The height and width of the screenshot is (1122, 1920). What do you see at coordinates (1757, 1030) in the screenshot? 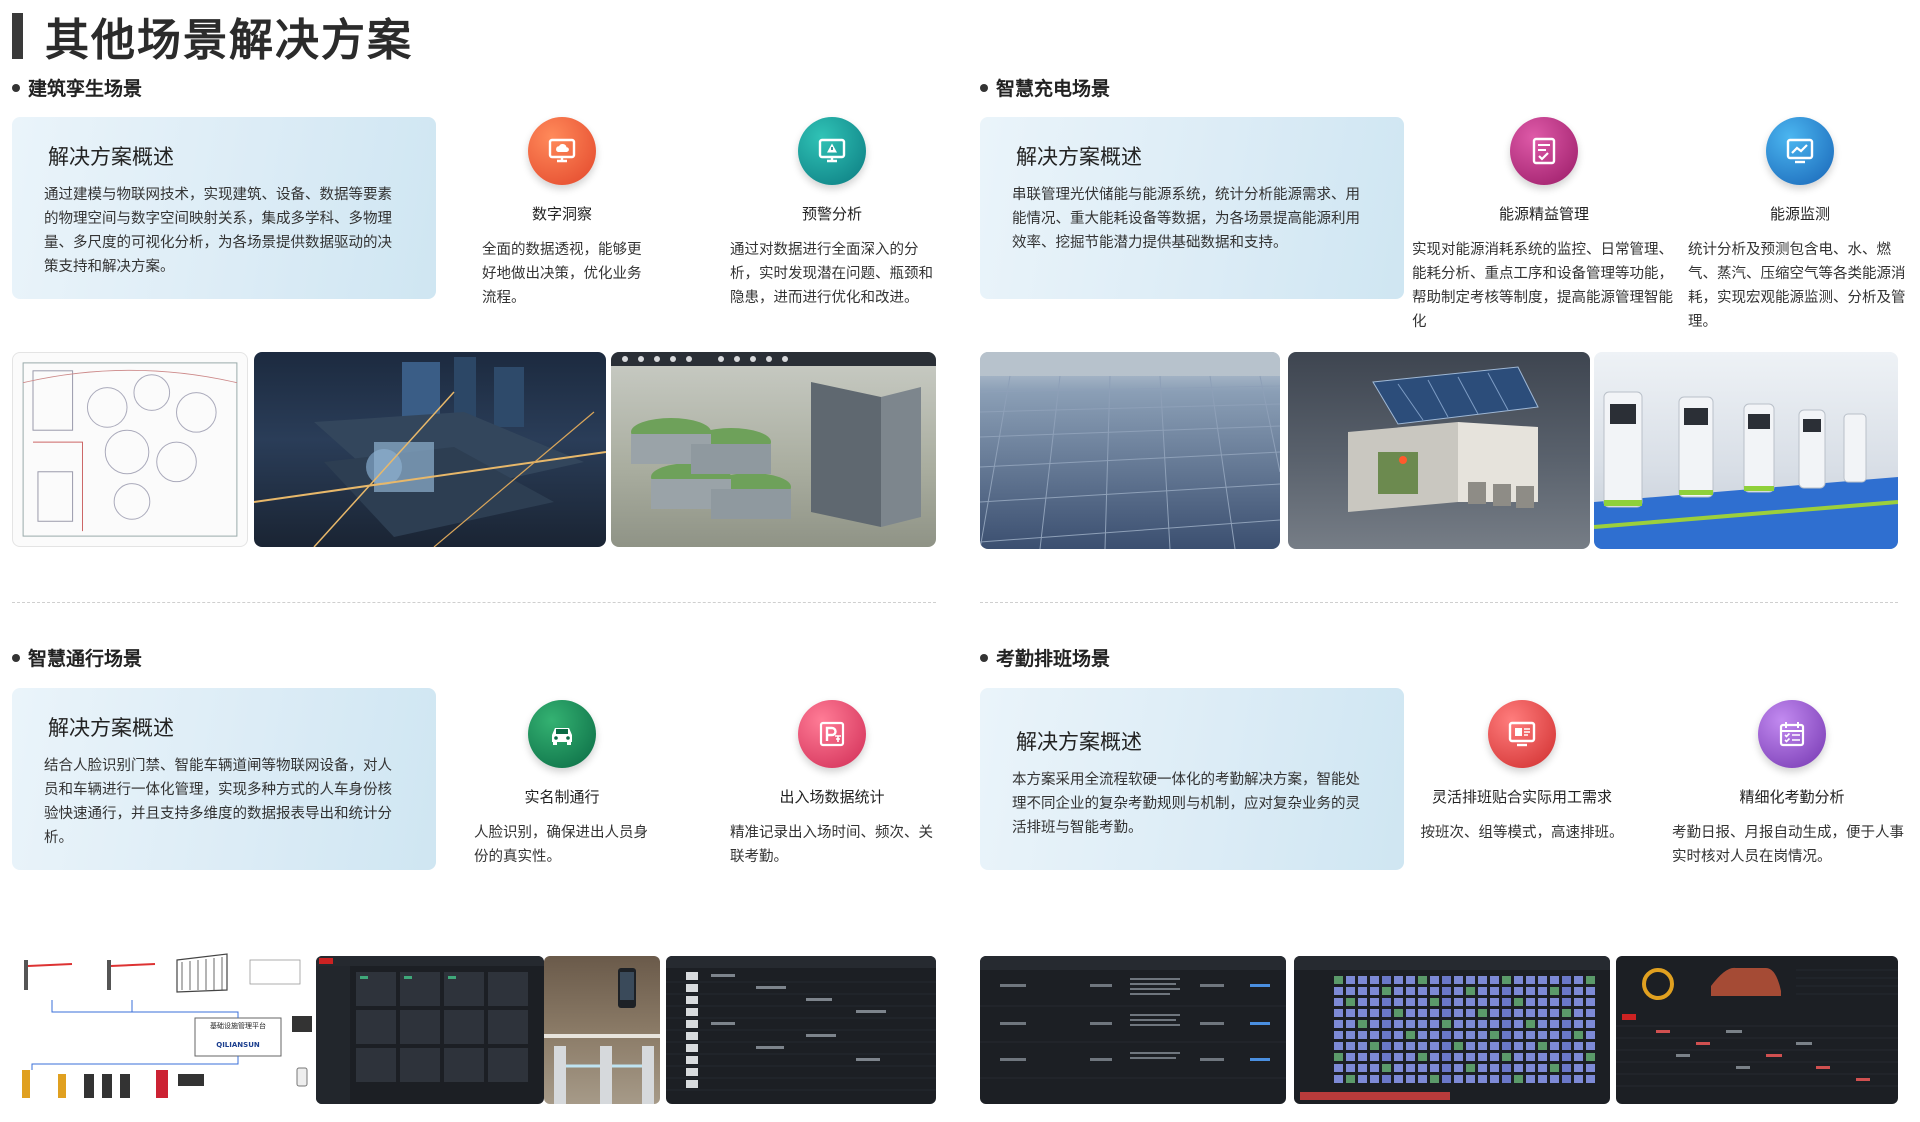
I see `attendance-report-screenshot` at bounding box center [1757, 1030].